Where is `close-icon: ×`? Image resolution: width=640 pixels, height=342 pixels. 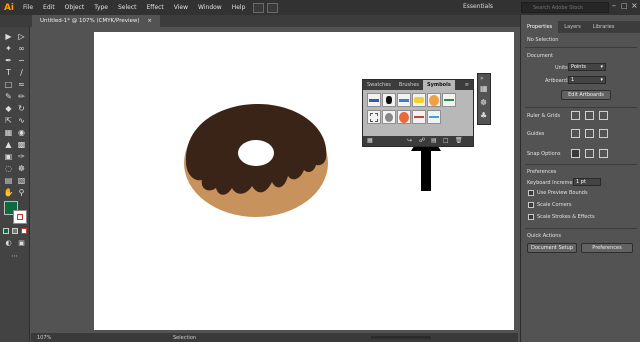 close-icon: × is located at coordinates (634, 5).